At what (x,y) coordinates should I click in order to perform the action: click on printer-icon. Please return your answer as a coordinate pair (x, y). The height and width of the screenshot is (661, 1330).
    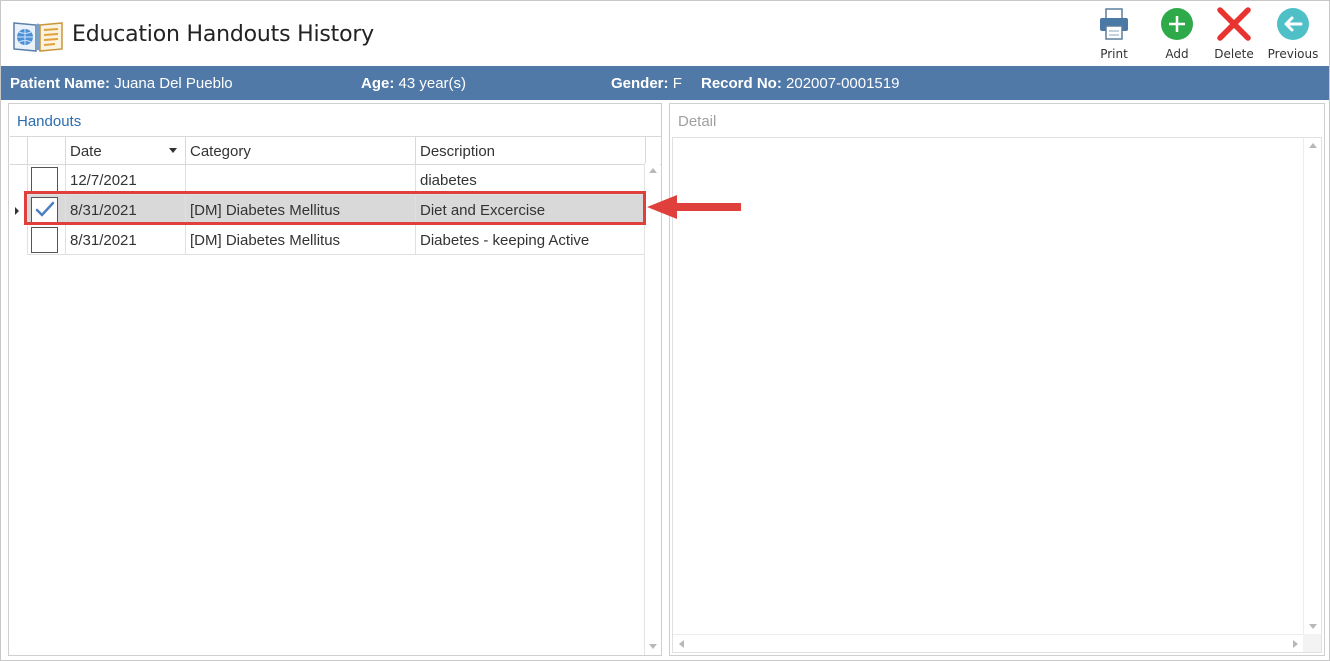
    Looking at the image, I should click on (1114, 24).